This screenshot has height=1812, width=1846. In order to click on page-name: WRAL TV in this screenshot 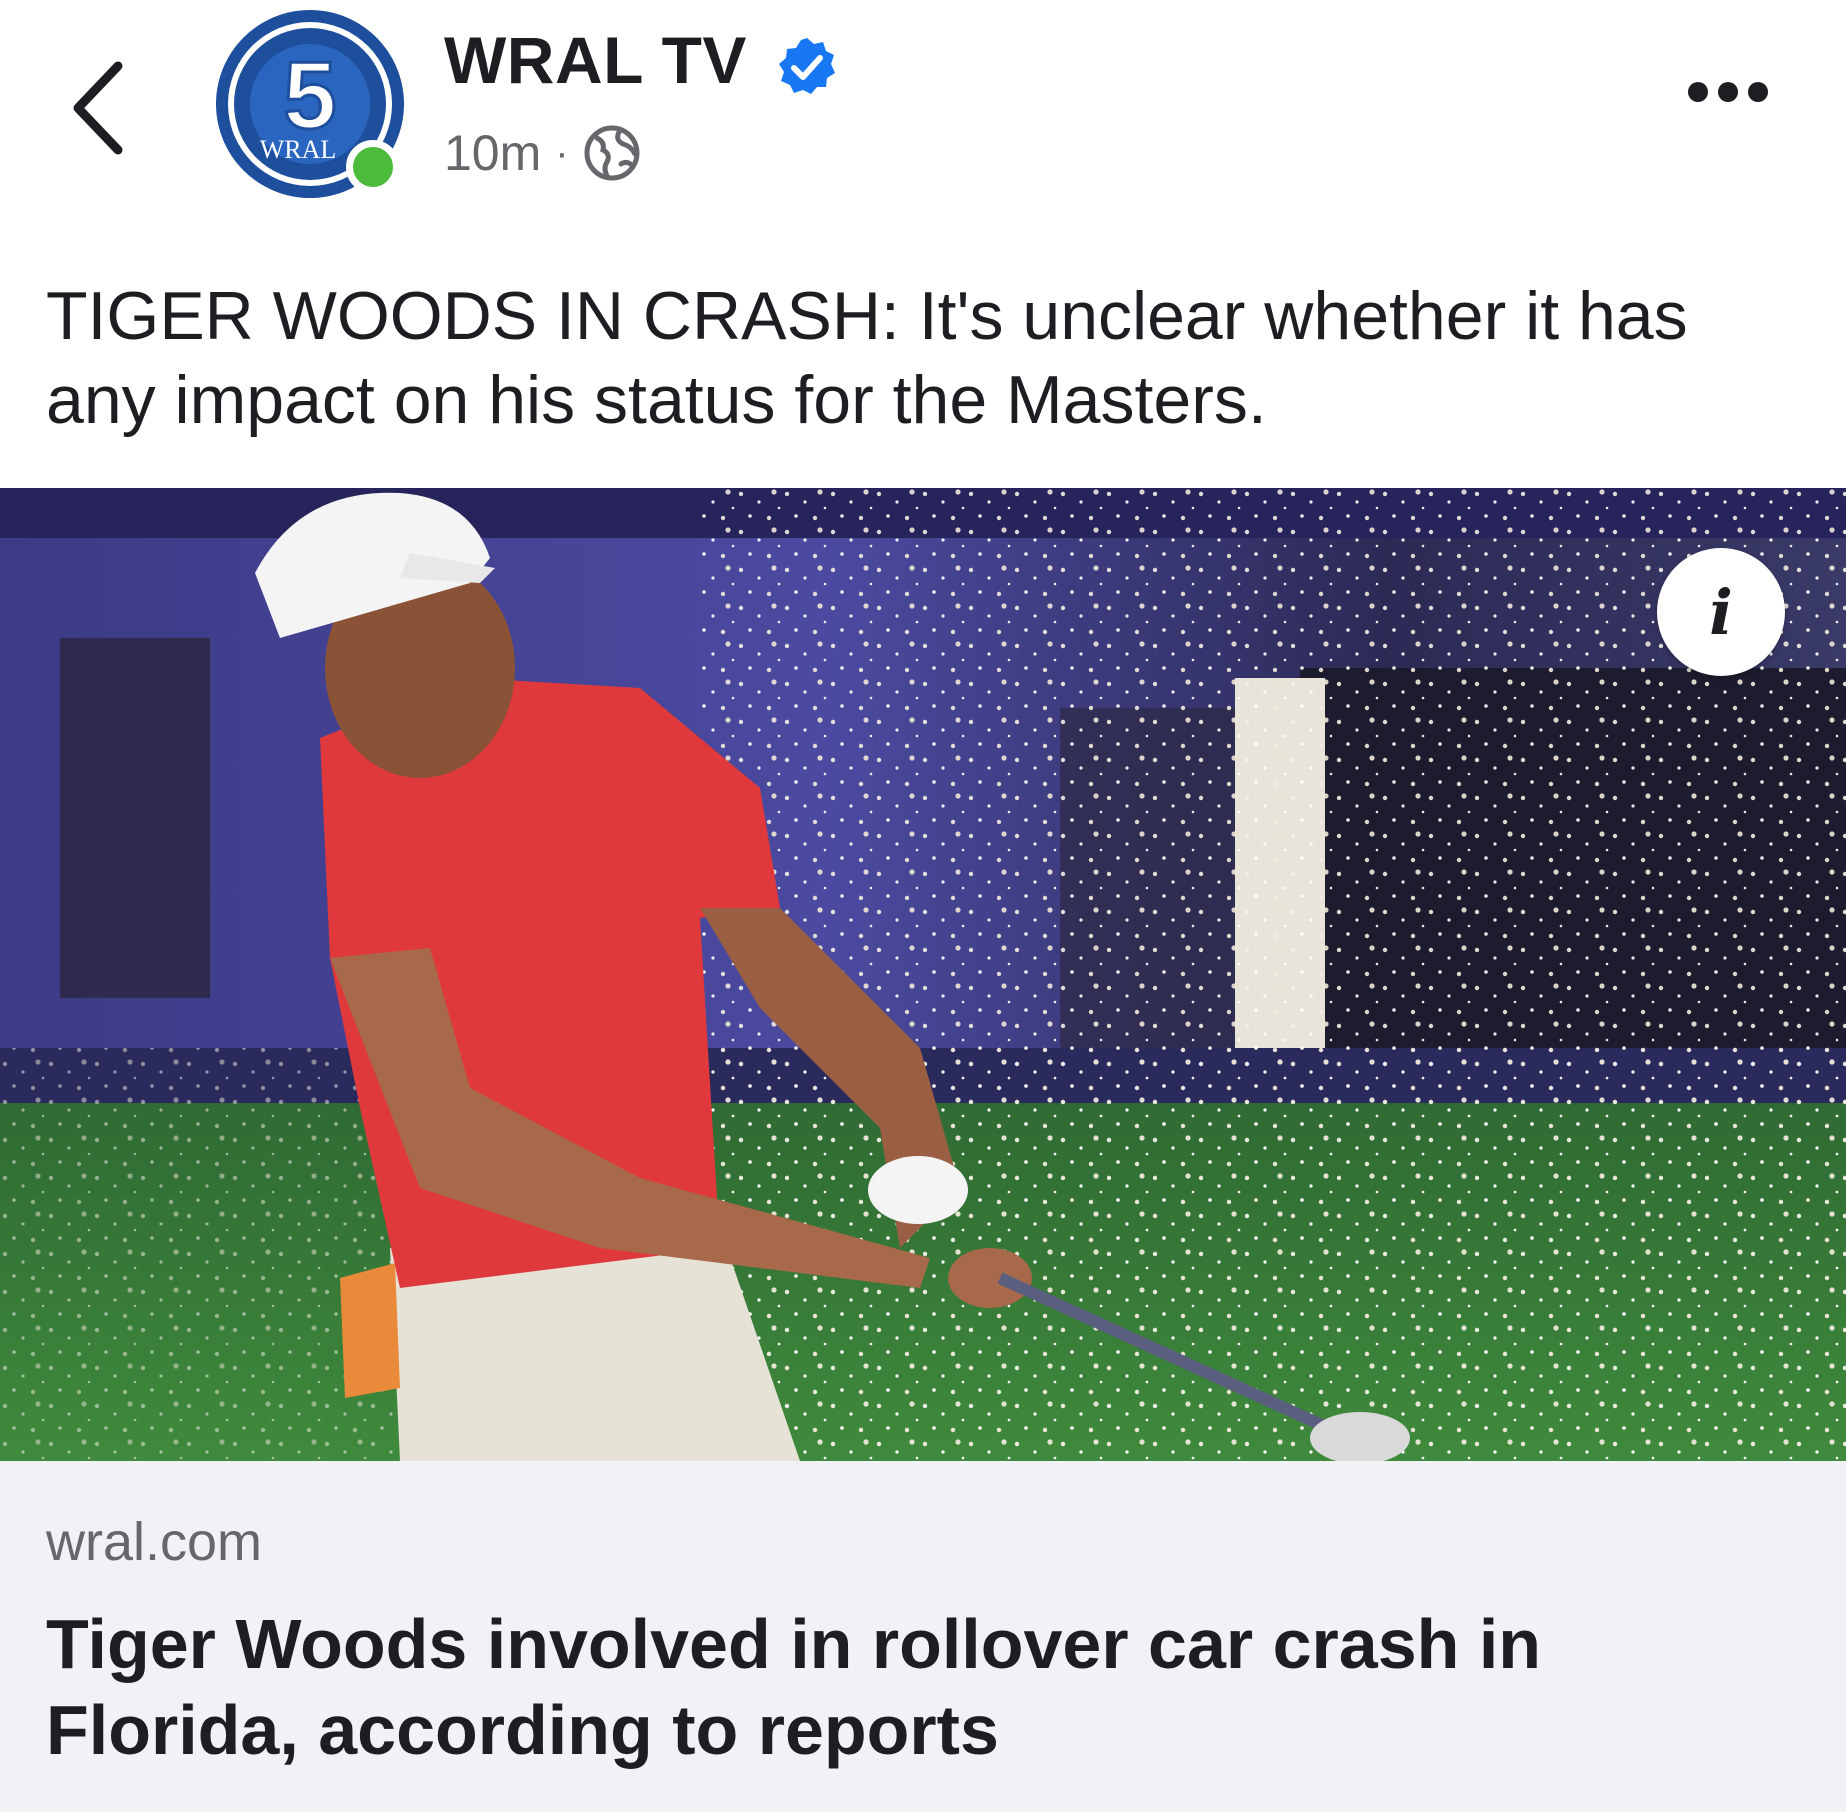, I will do `click(595, 60)`.